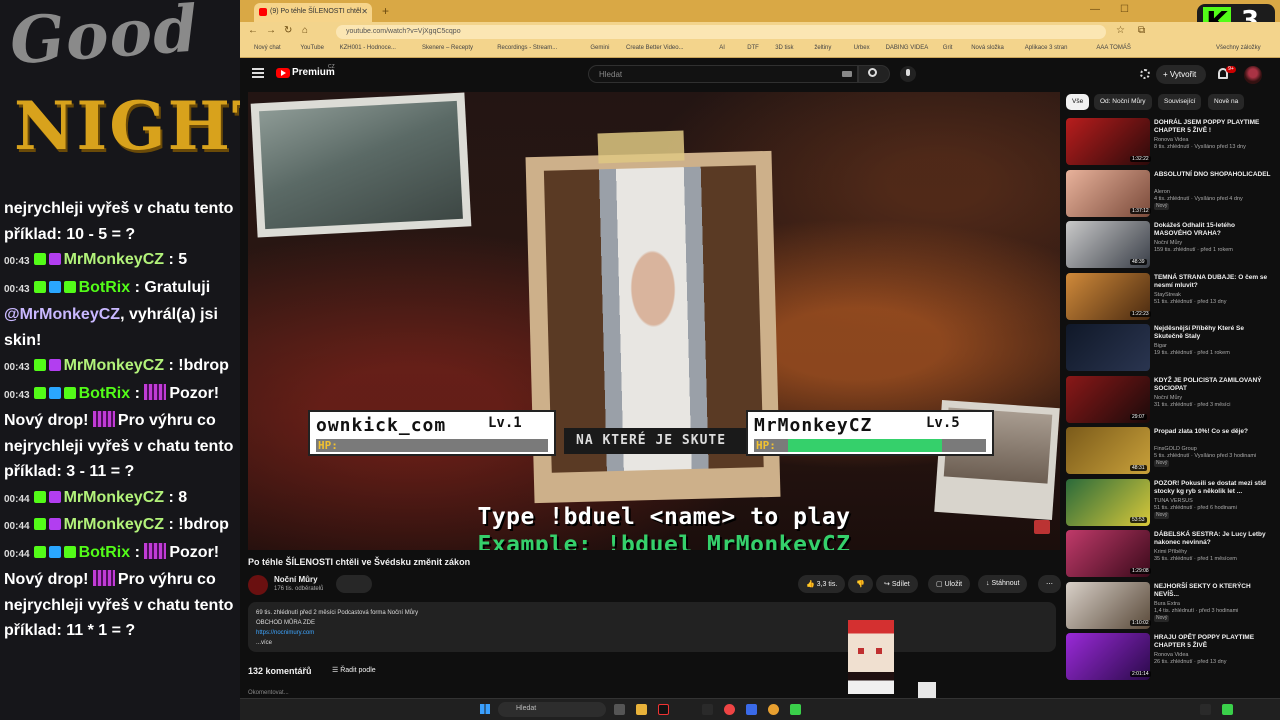  I want to click on extensions-icon: ⧉, so click(1141, 30).